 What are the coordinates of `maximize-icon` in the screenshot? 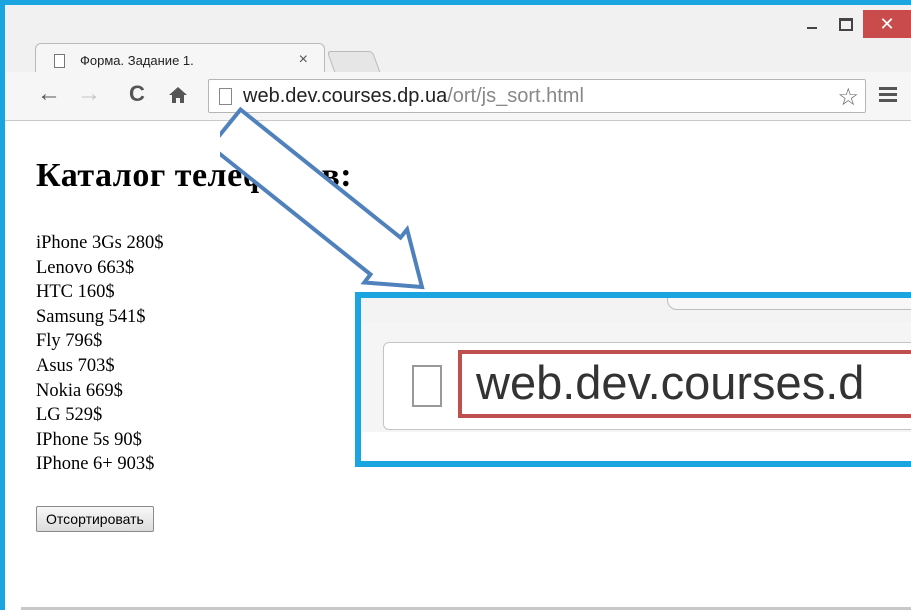 It's located at (846, 24).